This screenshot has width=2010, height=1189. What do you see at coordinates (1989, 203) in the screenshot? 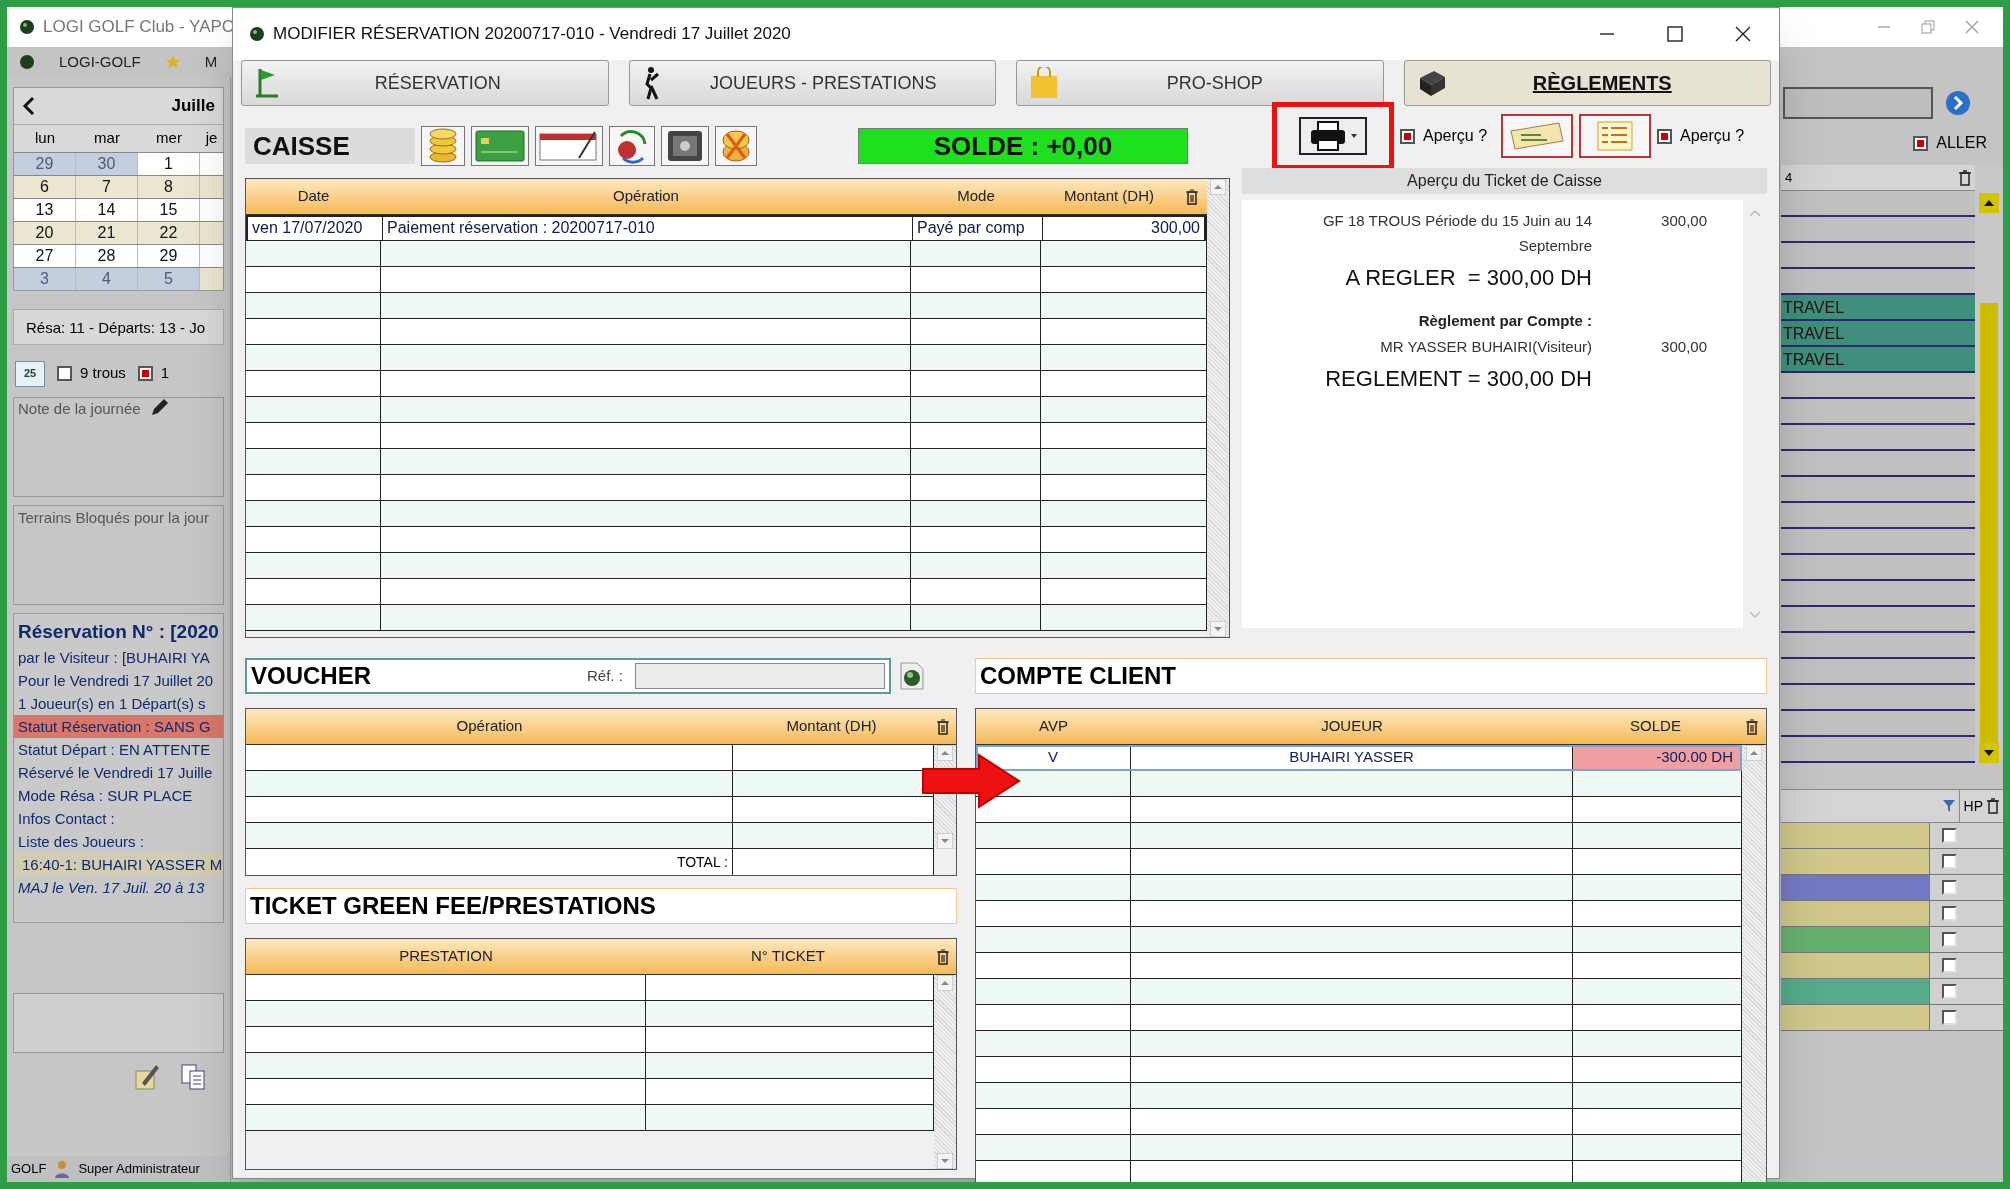
I see `scroll-up-icon` at bounding box center [1989, 203].